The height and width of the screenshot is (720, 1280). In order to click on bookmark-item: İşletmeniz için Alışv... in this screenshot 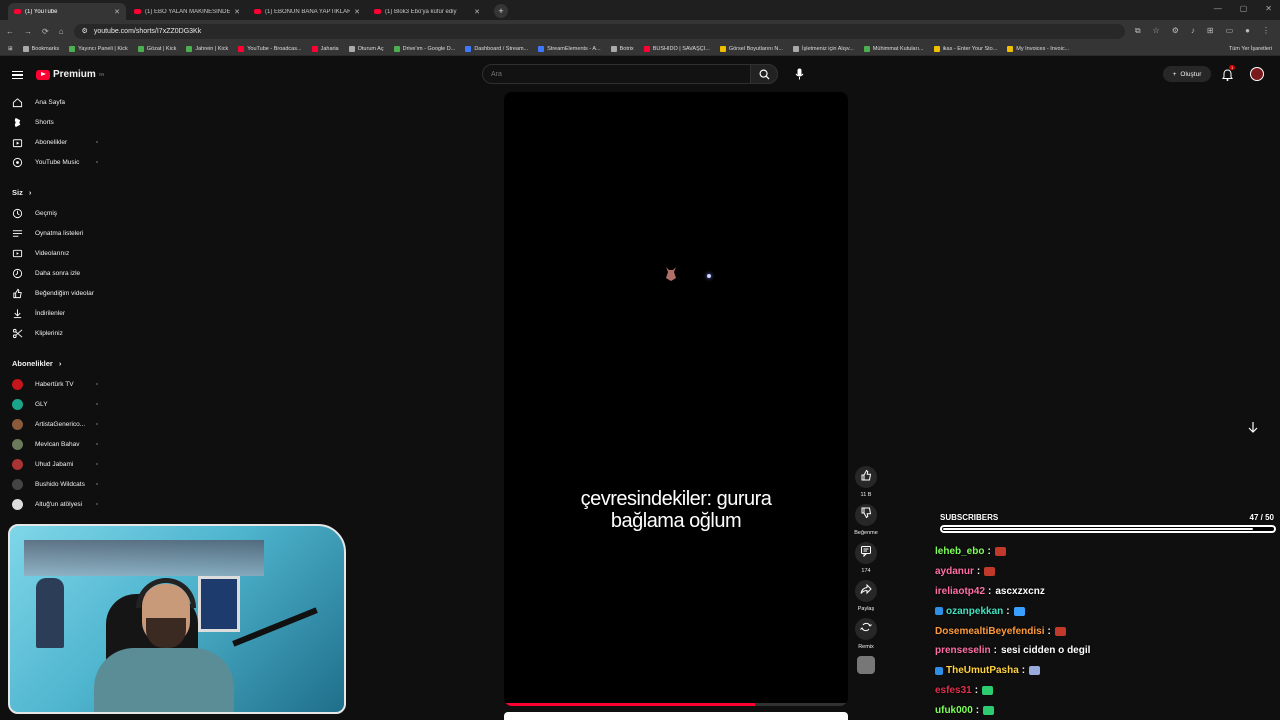, I will do `click(823, 48)`.